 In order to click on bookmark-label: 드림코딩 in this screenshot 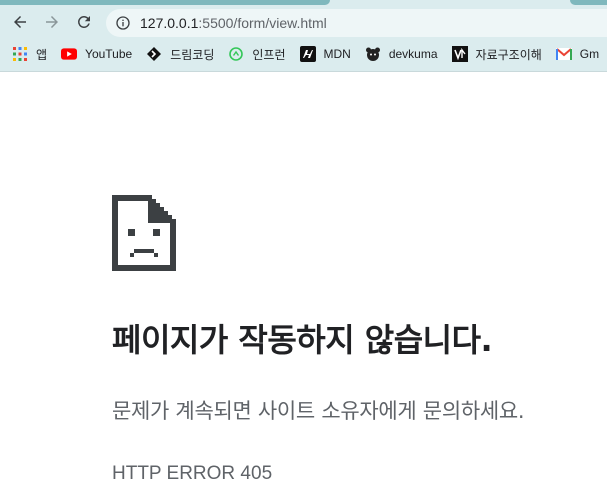, I will do `click(192, 54)`.